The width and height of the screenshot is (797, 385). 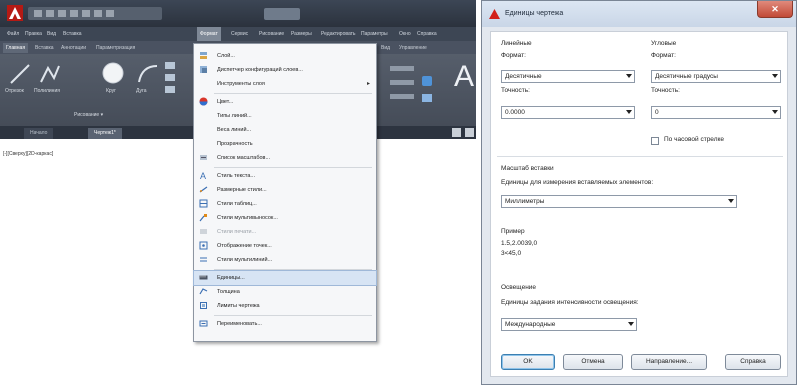 What do you see at coordinates (170, 89) in the screenshot?
I see `gradient-tool-icon` at bounding box center [170, 89].